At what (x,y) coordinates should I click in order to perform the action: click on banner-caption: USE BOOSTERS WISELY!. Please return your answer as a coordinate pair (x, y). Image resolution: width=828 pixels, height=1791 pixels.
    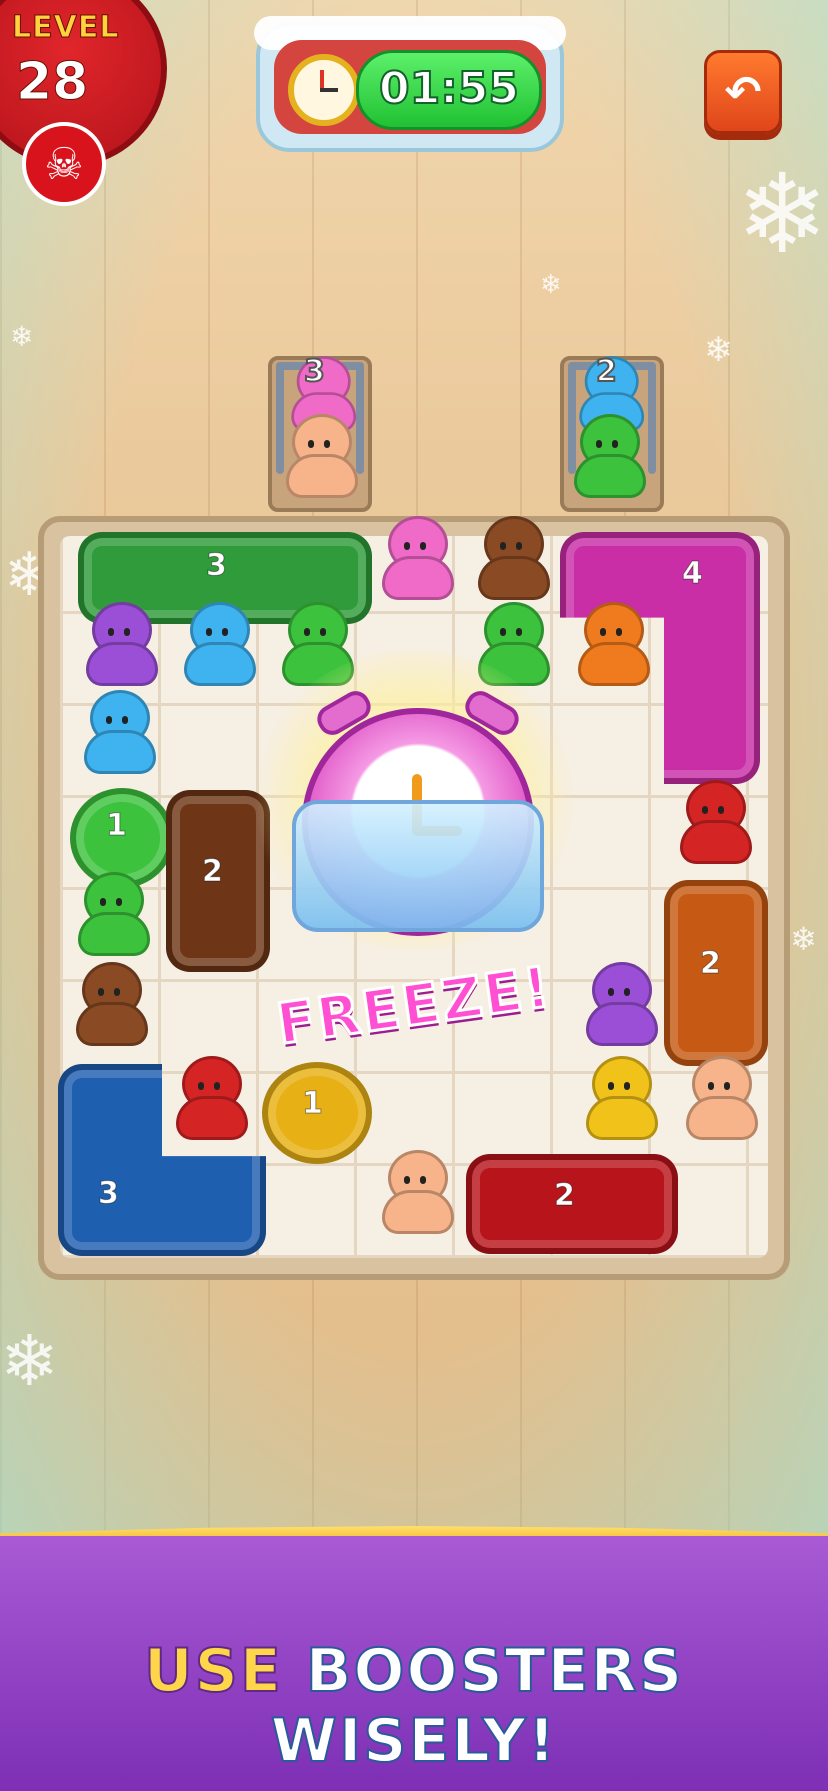
    Looking at the image, I should click on (414, 1706).